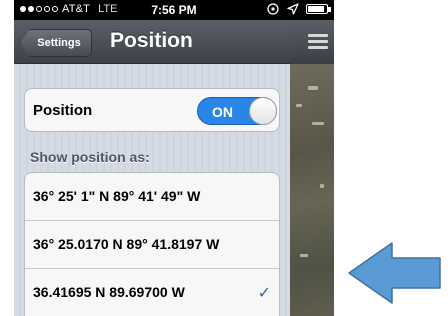 Image resolution: width=448 pixels, height=316 pixels. What do you see at coordinates (152, 110) in the screenshot?
I see `position-toggle-row: Position ON` at bounding box center [152, 110].